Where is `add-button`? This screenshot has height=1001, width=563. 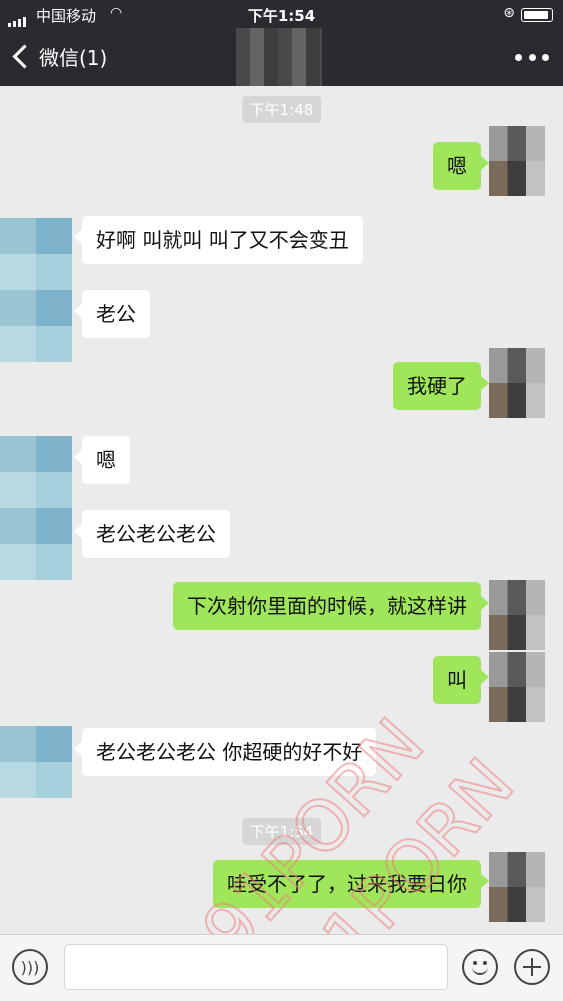 add-button is located at coordinates (532, 967).